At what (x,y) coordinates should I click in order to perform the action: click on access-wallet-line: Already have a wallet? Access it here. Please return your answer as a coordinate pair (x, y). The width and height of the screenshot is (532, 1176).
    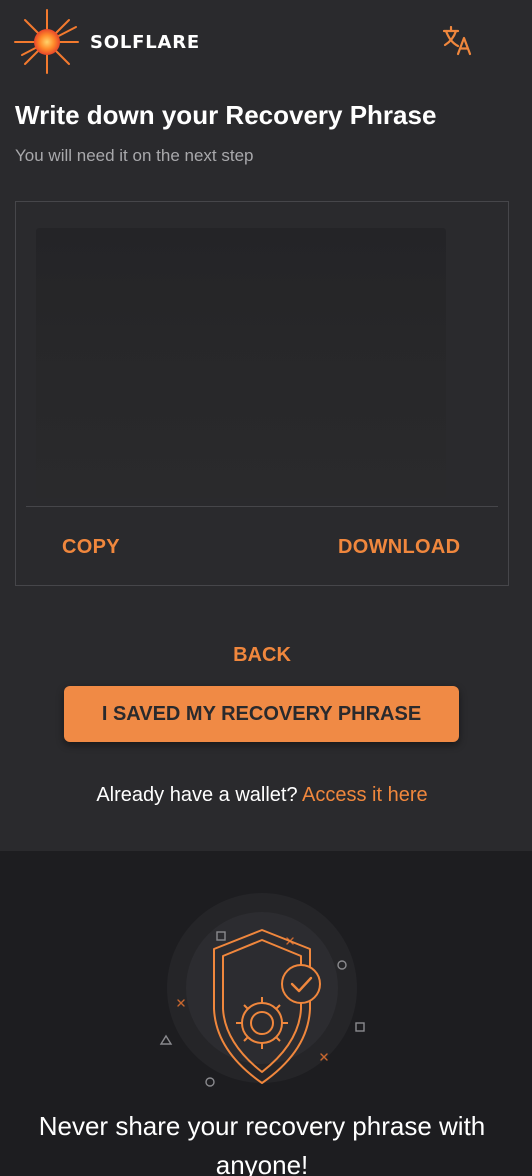
    Looking at the image, I should click on (262, 795).